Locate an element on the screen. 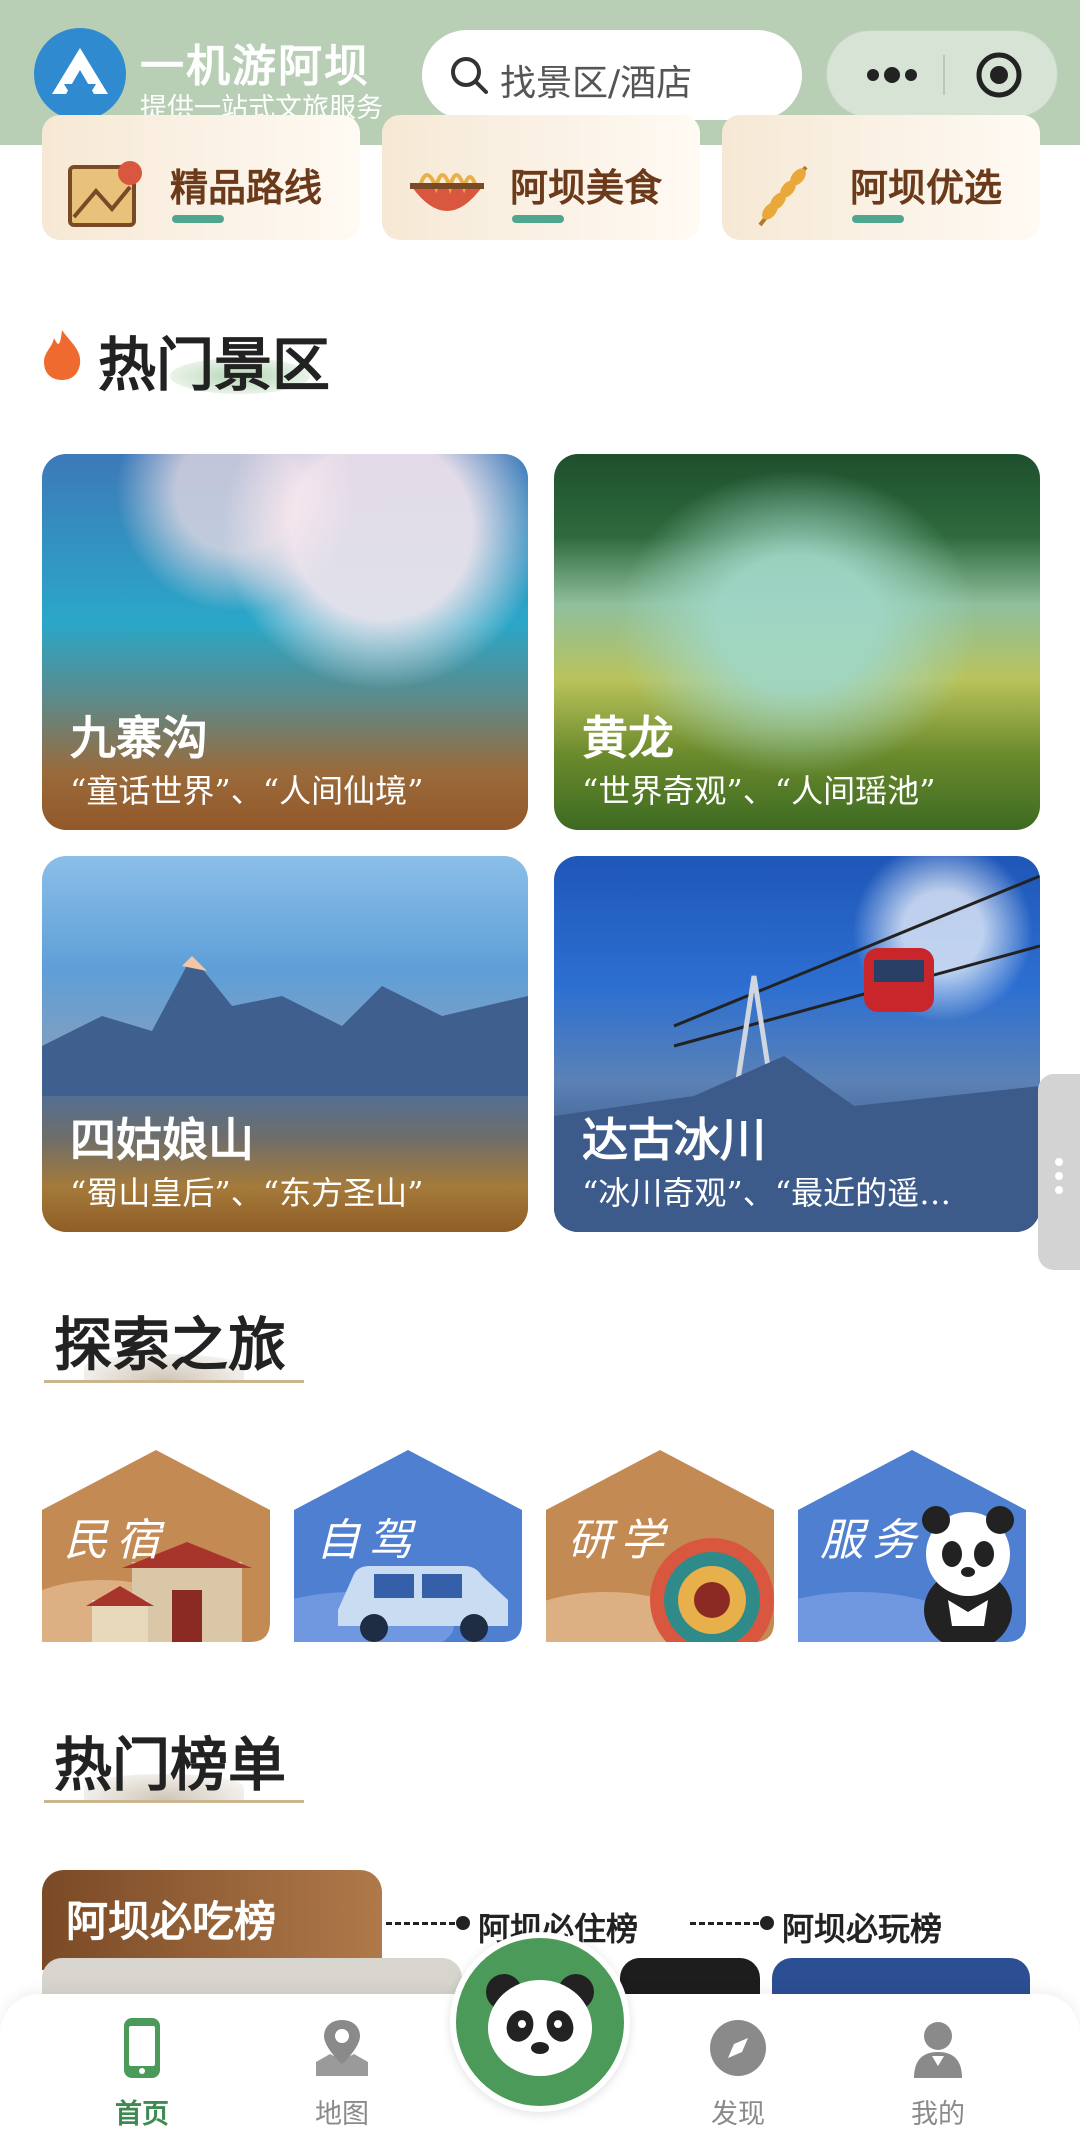  scenic-name: 四姑娘山 is located at coordinates (162, 1140).